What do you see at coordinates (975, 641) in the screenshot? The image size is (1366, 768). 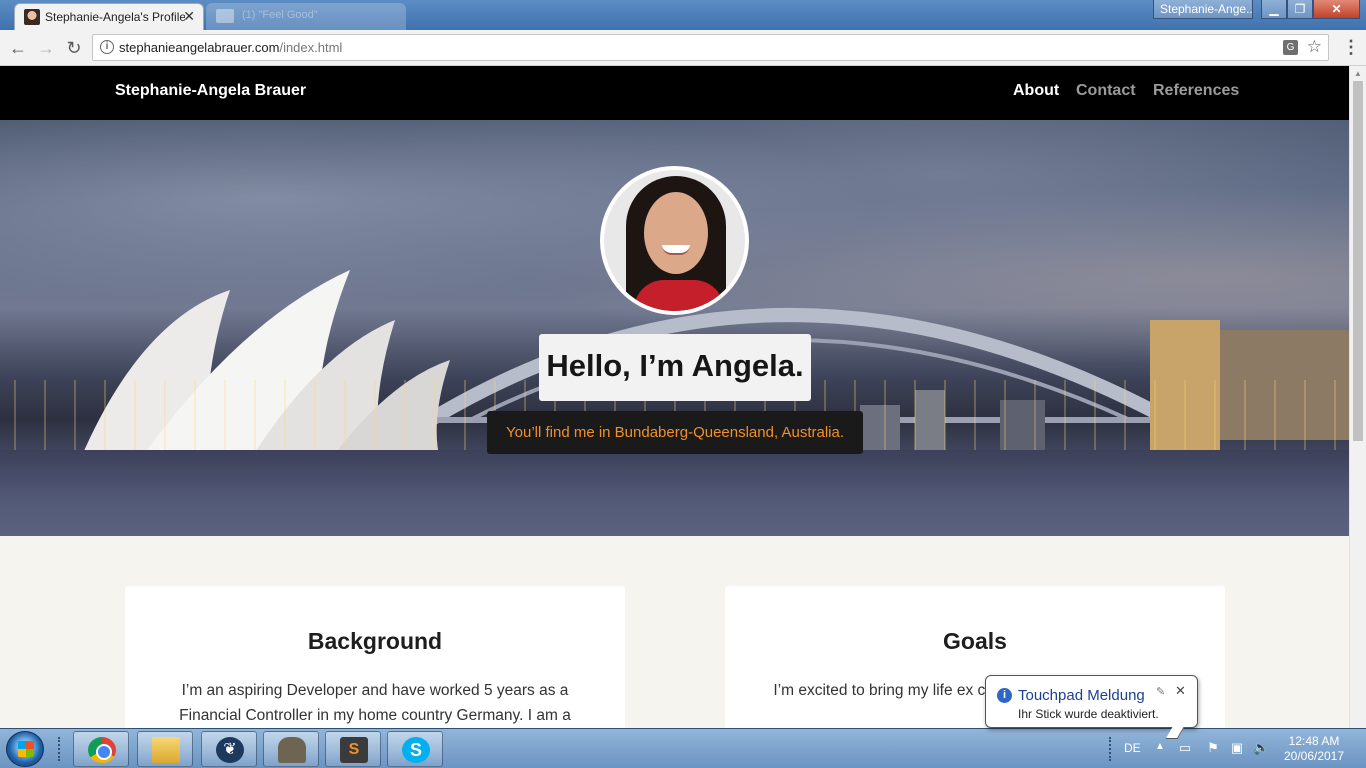 I see `card-heading: Goals` at bounding box center [975, 641].